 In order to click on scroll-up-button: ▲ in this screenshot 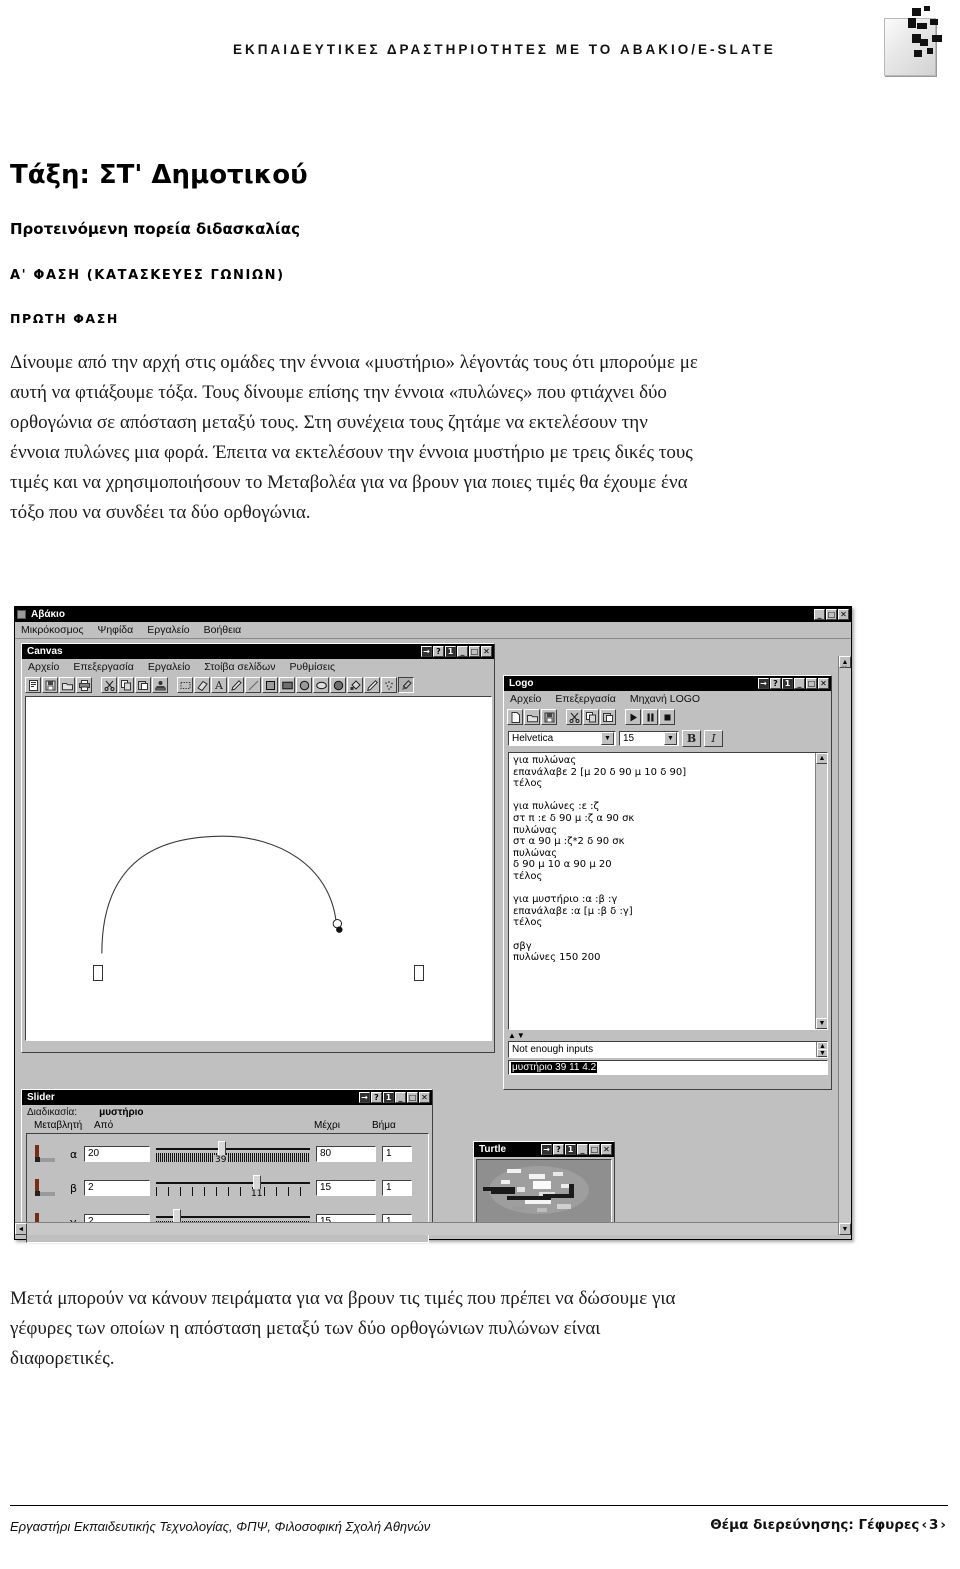, I will do `click(821, 758)`.